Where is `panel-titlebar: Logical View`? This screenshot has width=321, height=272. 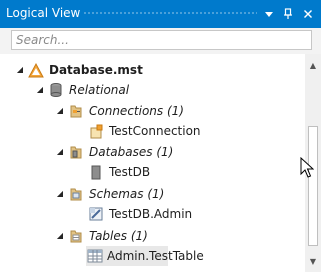
panel-titlebar: Logical View is located at coordinates (160, 14).